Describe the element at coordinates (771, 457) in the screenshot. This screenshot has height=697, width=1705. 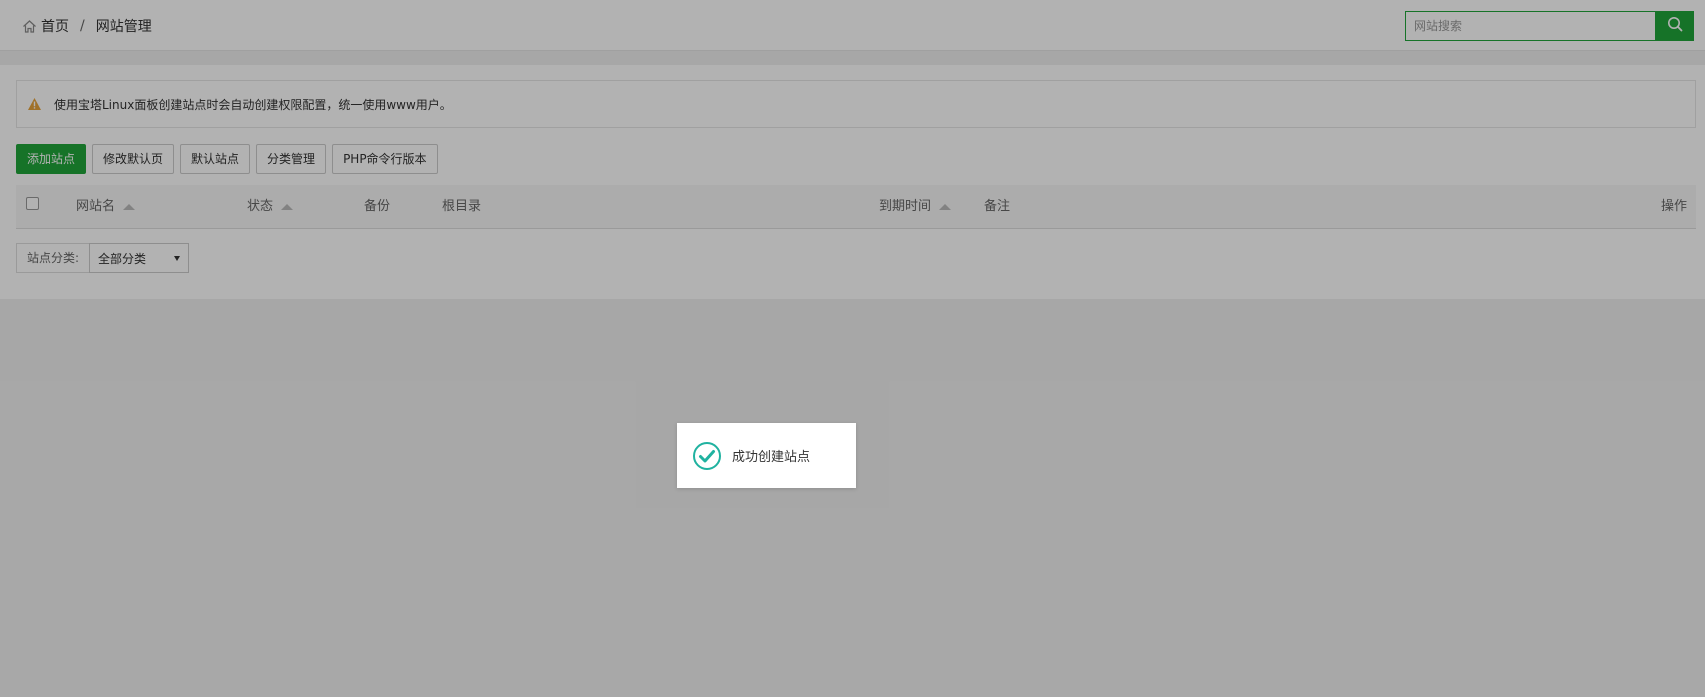
I see `toast-message: 成功创建站点` at that location.